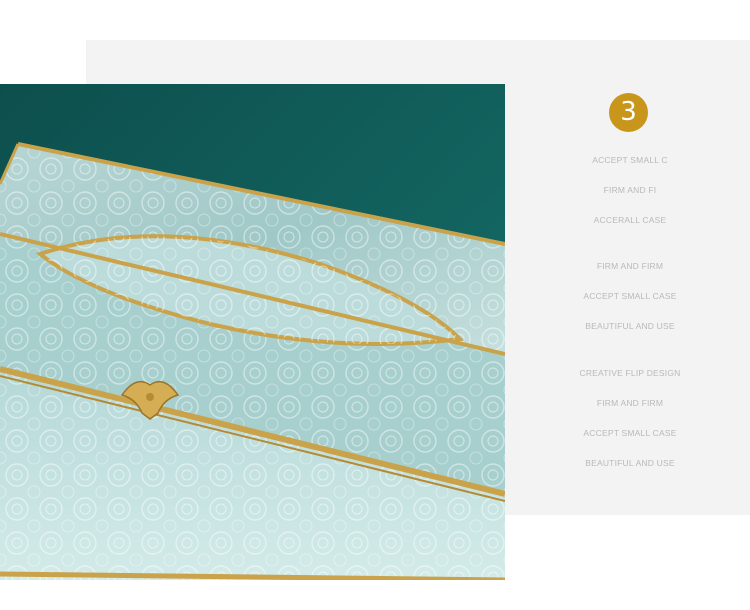  Describe the element at coordinates (630, 296) in the screenshot. I see `caption-5: ACCEPT SMALL CASE` at that location.